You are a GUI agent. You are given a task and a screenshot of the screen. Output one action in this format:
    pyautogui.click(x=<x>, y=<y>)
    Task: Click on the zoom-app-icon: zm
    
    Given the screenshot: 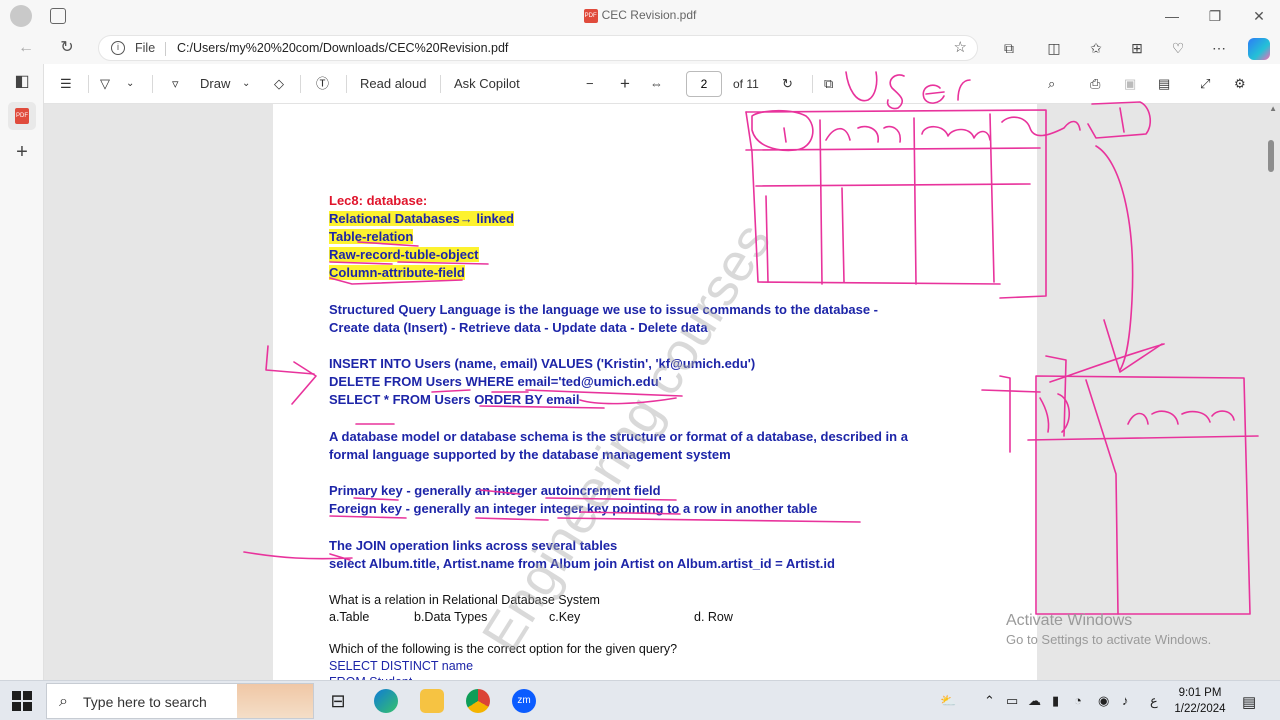 What is the action you would take?
    pyautogui.click(x=524, y=701)
    